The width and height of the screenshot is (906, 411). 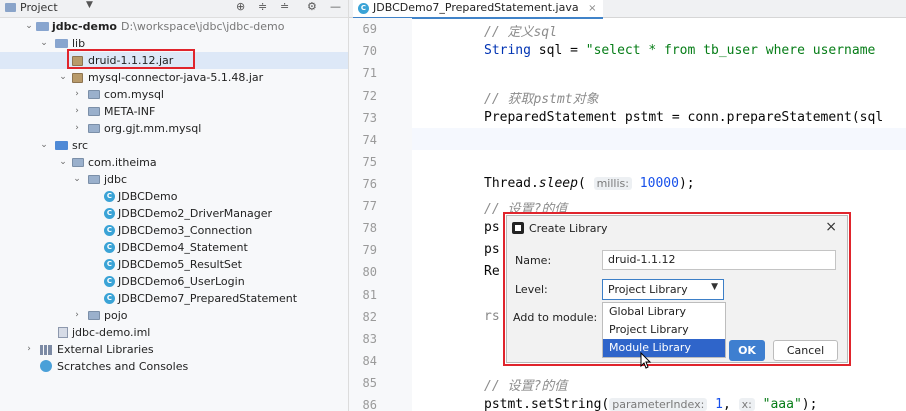 What do you see at coordinates (507, 50) in the screenshot?
I see `code-token: String` at bounding box center [507, 50].